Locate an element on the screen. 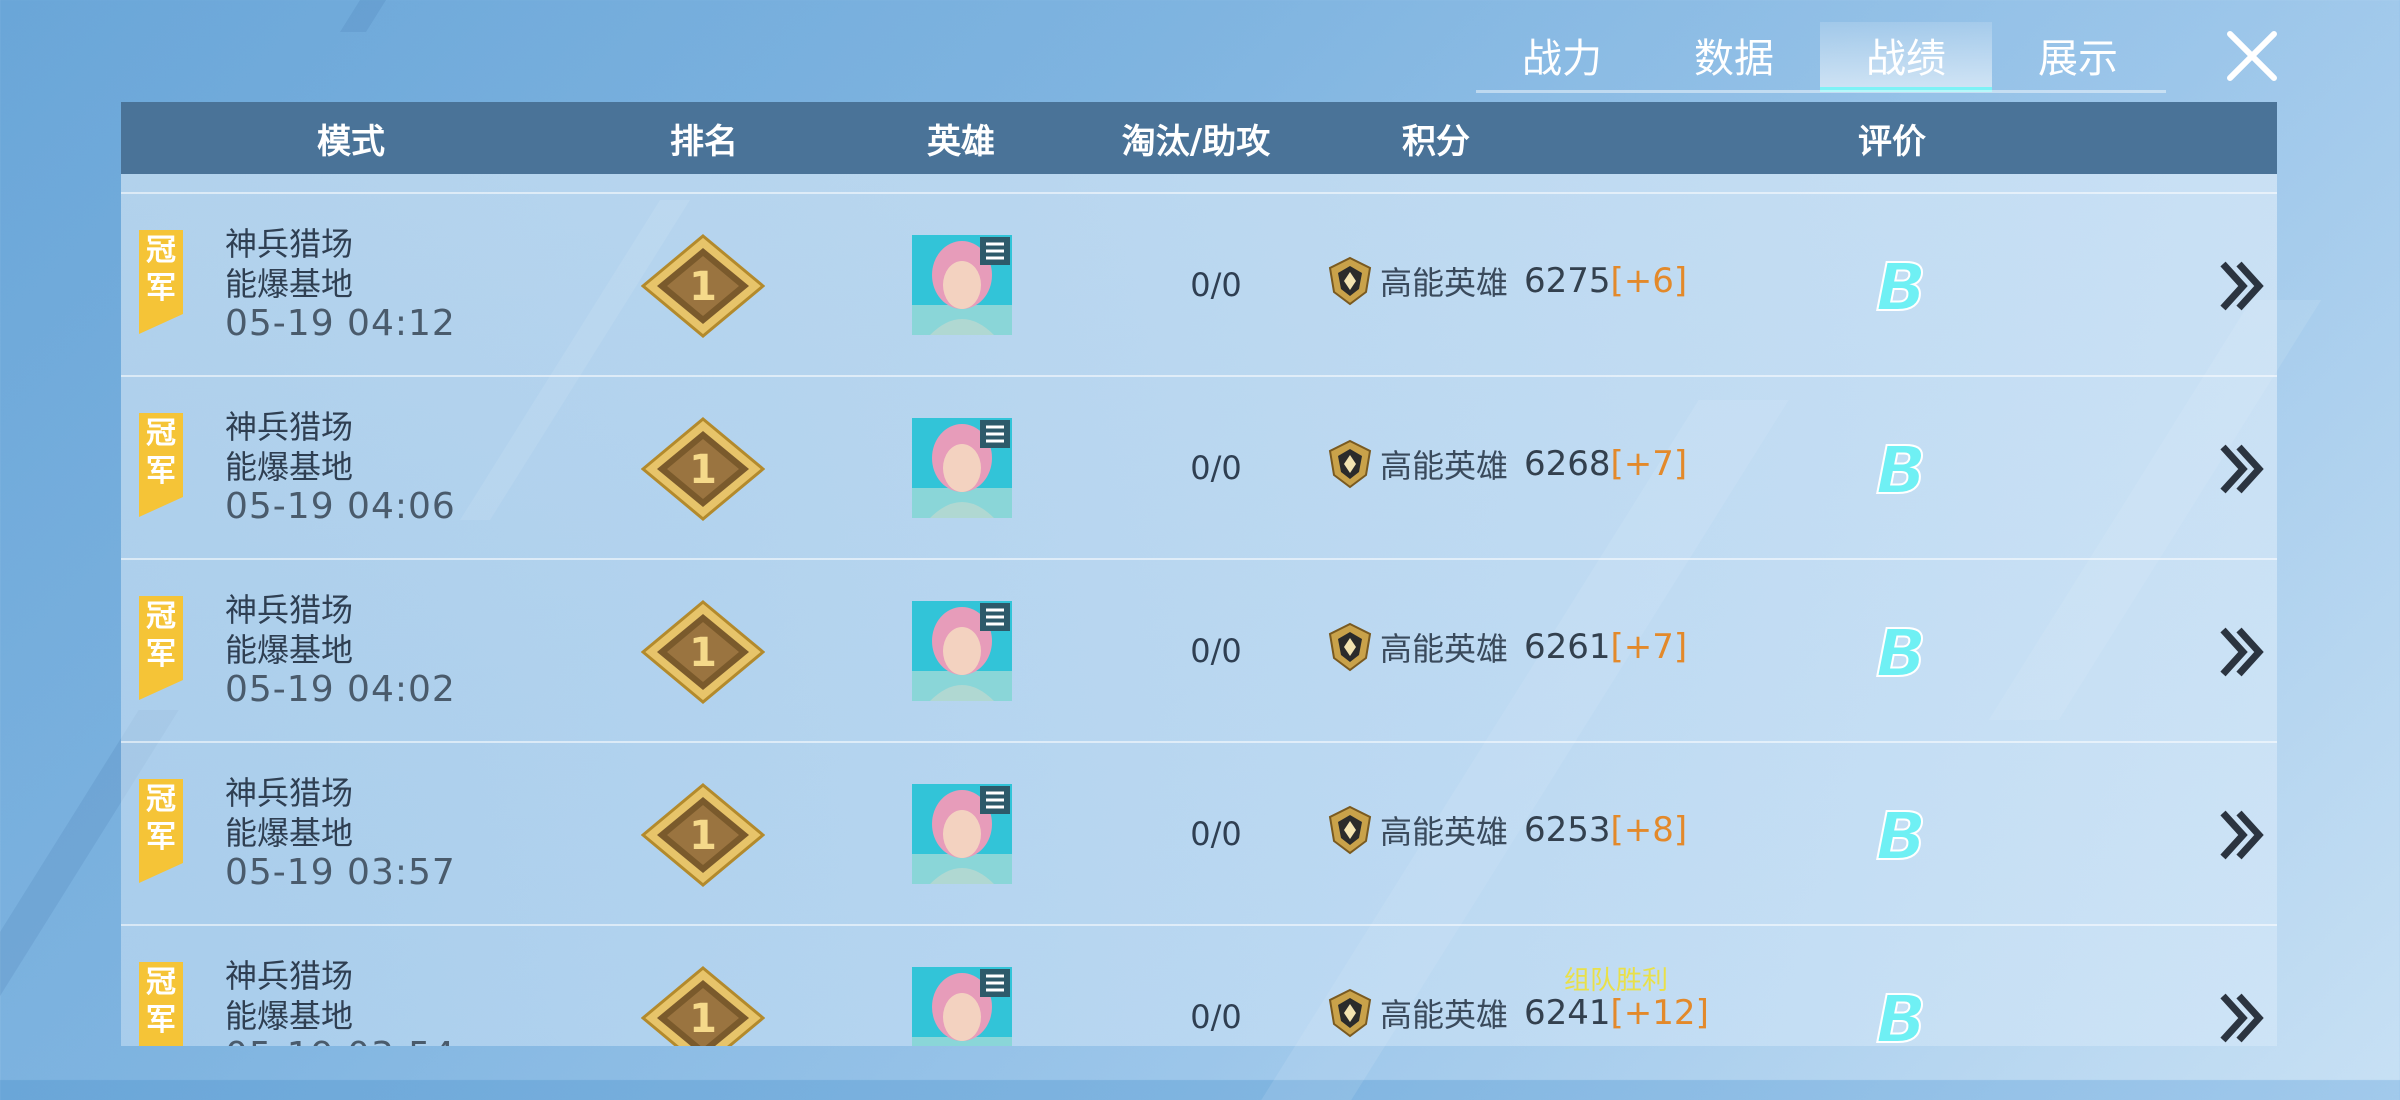  match-info: 神兵猎场 能爆基地 05-19 03:54 is located at coordinates (340, 1001).